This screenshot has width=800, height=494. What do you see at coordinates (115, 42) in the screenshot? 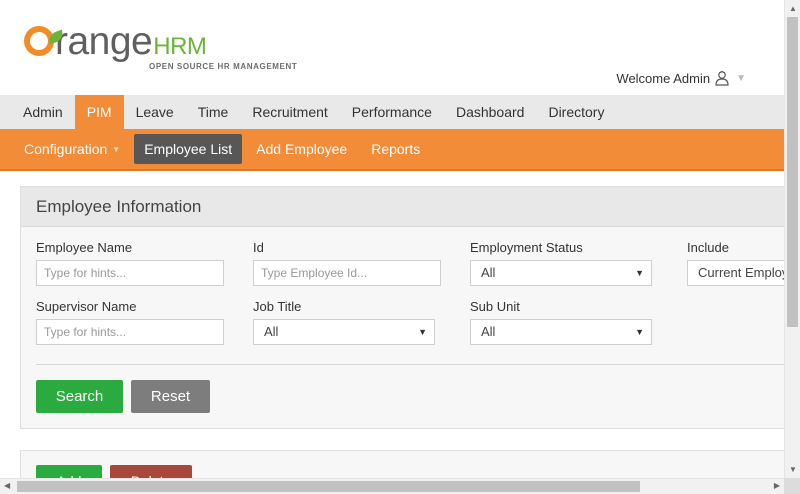
I see `logo-wordmark: rangeHRM` at bounding box center [115, 42].